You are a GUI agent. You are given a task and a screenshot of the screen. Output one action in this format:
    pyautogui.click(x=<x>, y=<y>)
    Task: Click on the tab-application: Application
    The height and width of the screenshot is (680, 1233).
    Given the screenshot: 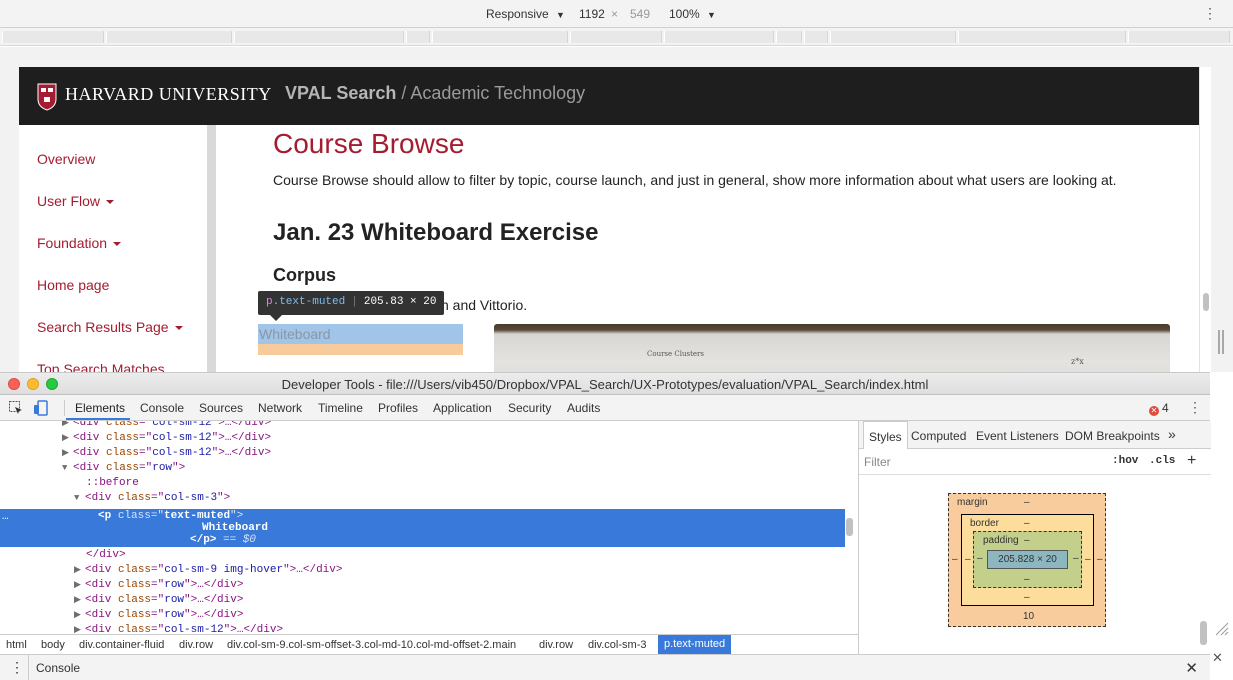 What is the action you would take?
    pyautogui.click(x=462, y=408)
    